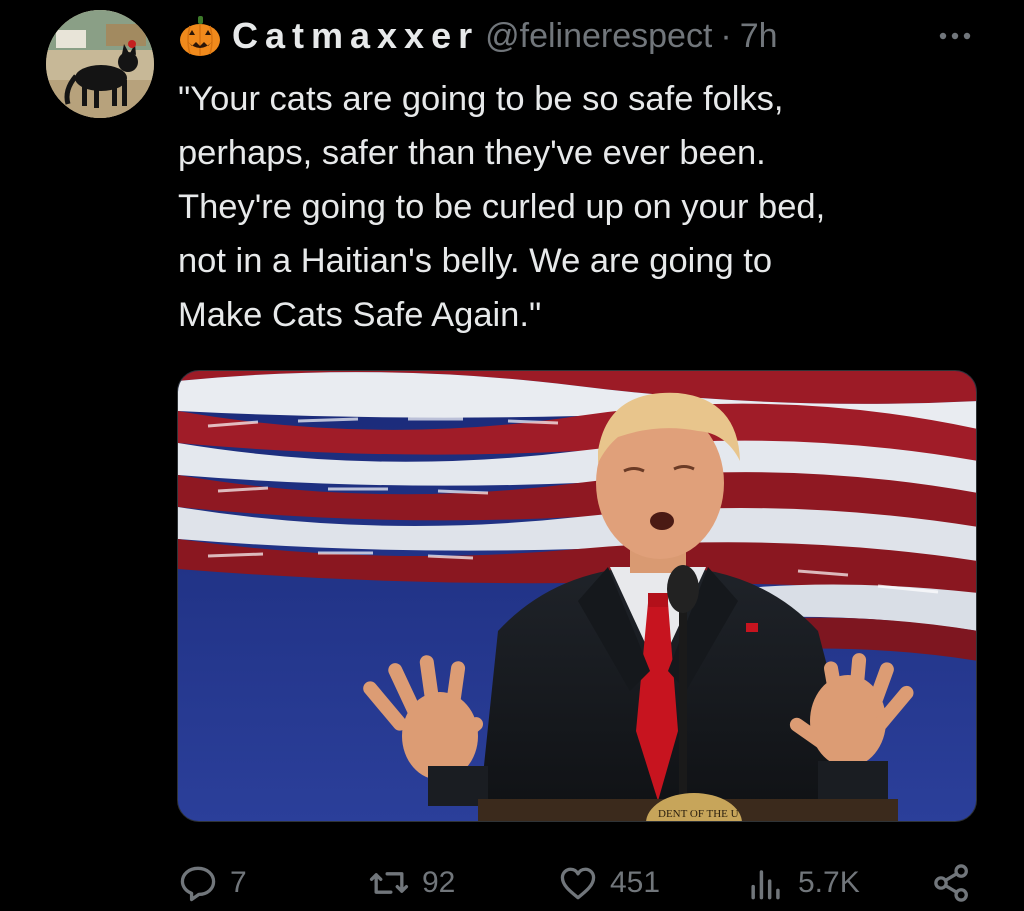 This screenshot has width=1024, height=911. I want to click on tweet-text-line: Make Cats Safe Again.", so click(360, 315).